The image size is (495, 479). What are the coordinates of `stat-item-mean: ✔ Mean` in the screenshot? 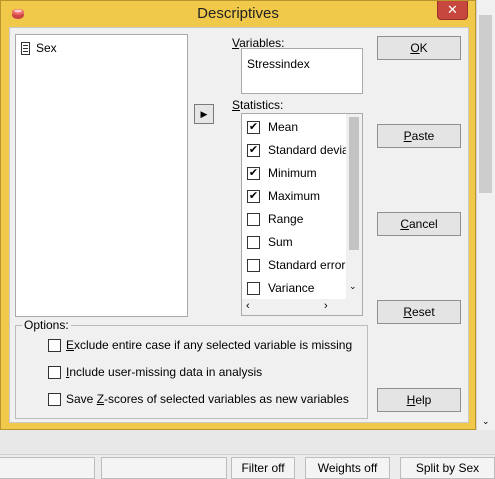 It's located at (272, 127).